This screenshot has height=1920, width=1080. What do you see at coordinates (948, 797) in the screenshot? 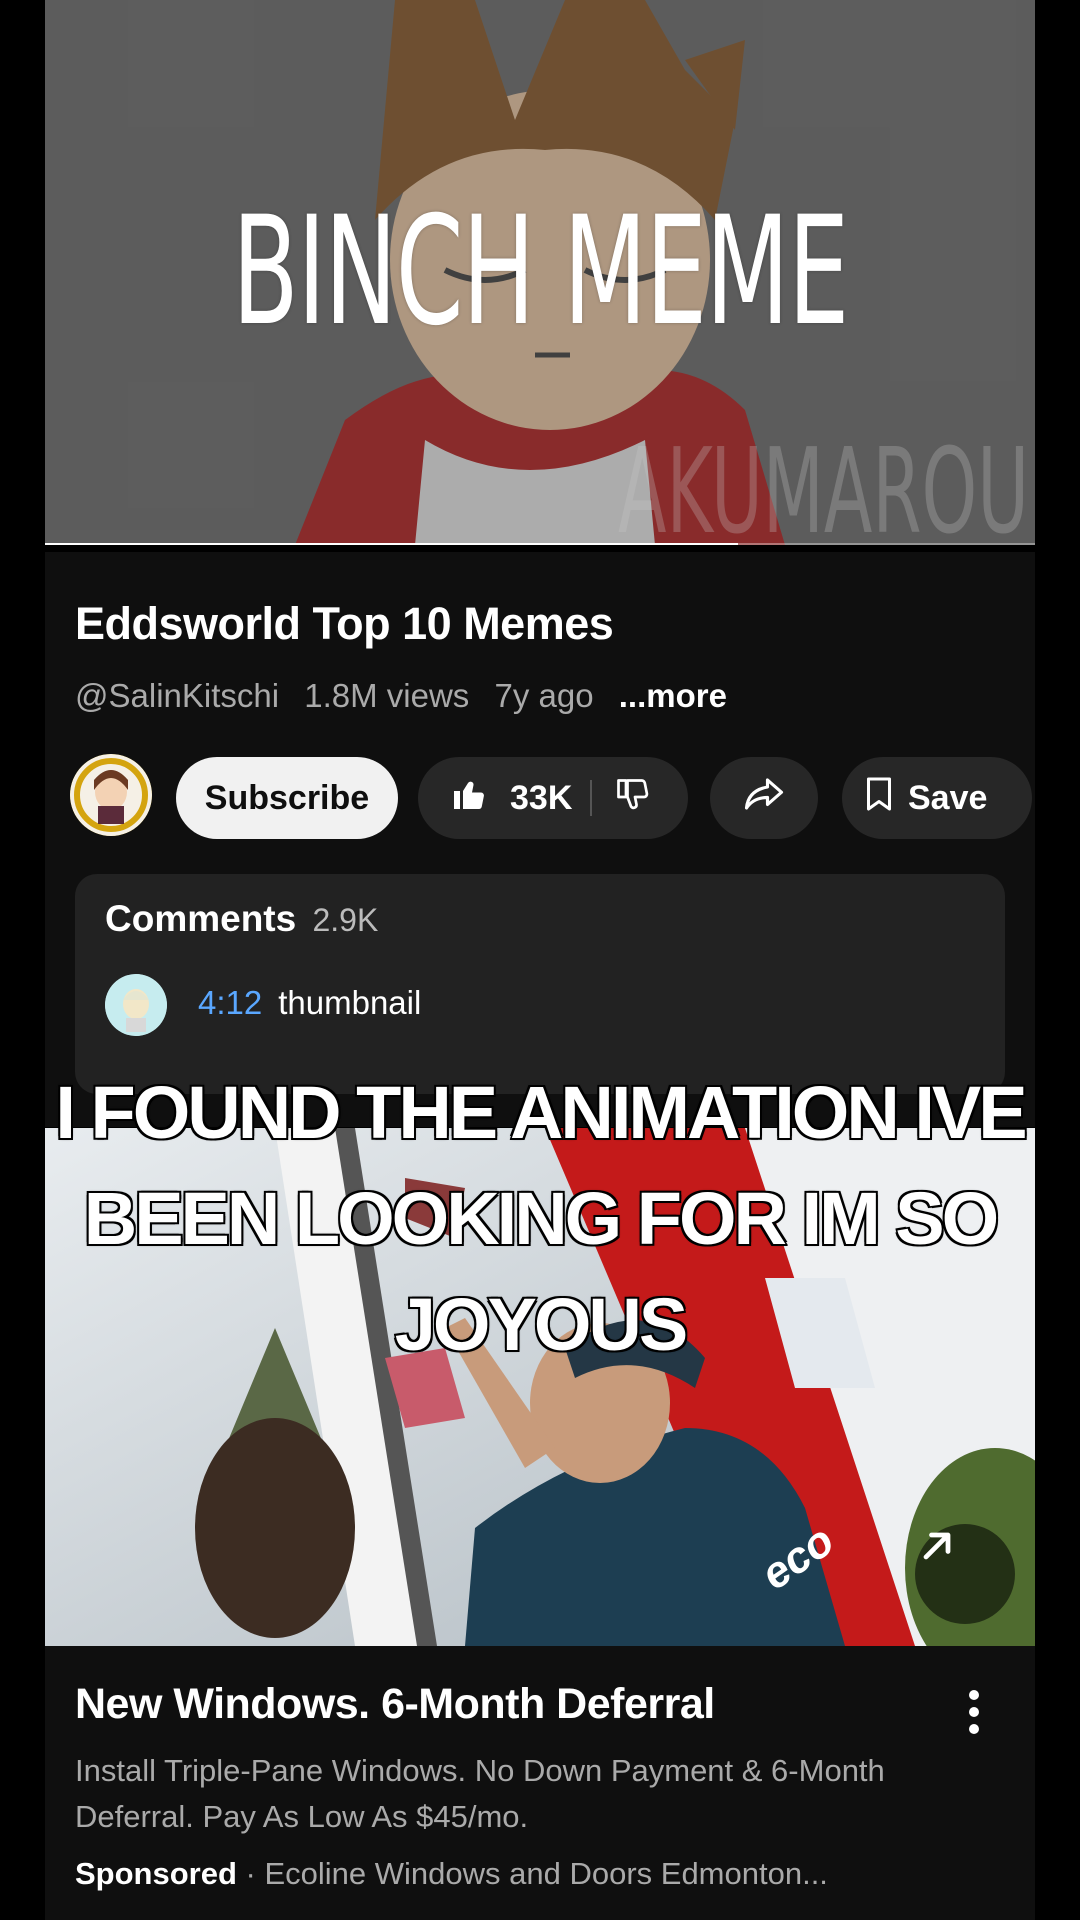
I see `save-label: Save` at bounding box center [948, 797].